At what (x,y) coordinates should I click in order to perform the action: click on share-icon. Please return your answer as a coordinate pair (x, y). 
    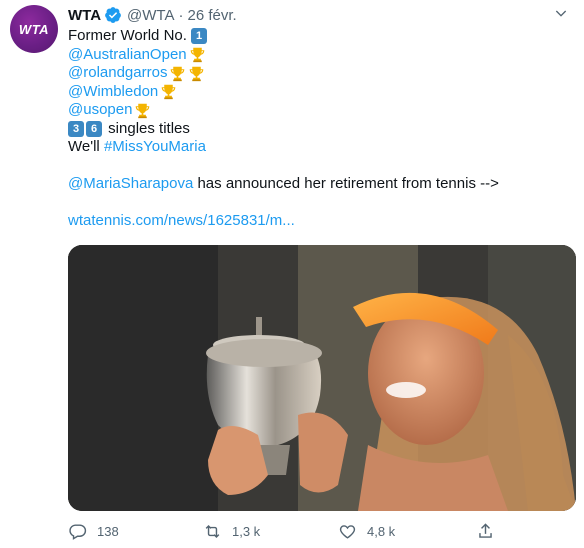
    Looking at the image, I should click on (485, 530).